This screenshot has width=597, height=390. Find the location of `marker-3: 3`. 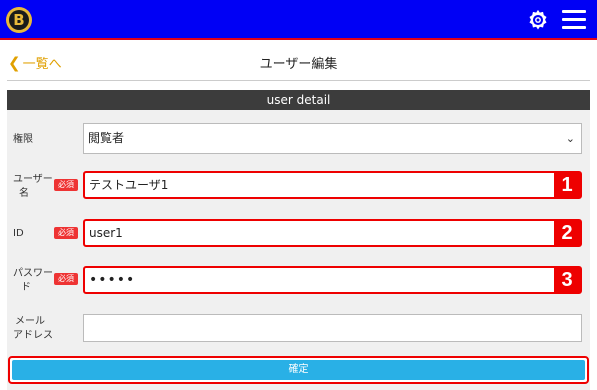

marker-3: 3 is located at coordinates (567, 280).